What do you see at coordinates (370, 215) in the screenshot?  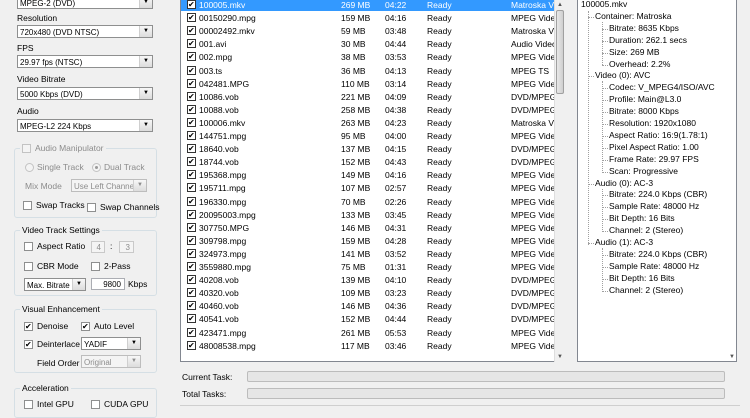 I see `file-row: 20095003.mpg 133 MB 03:45 Ready MPEG Video` at bounding box center [370, 215].